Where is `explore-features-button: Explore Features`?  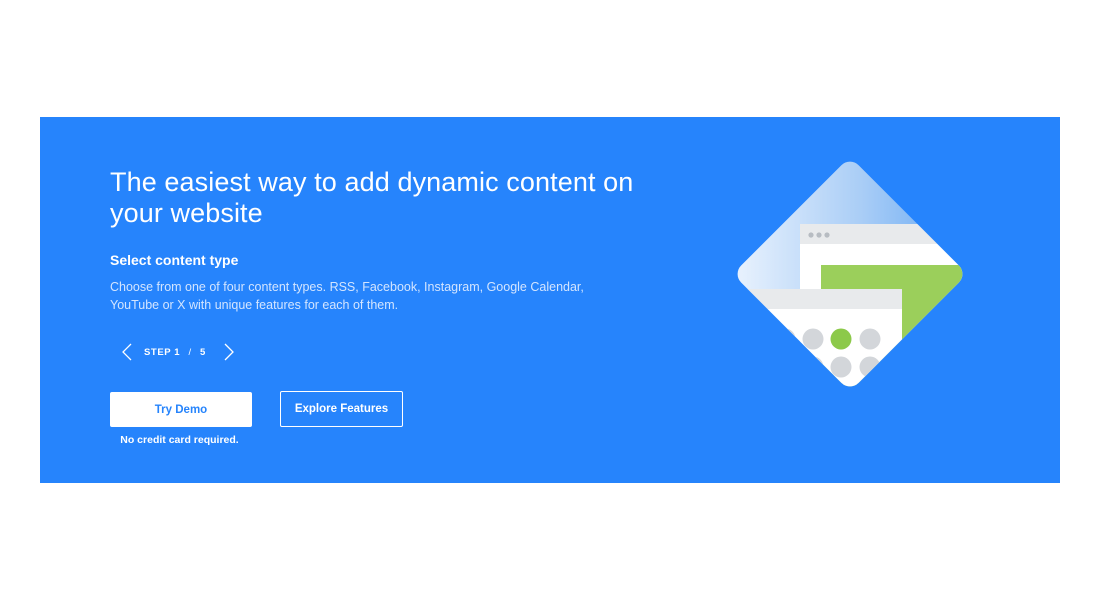
explore-features-button: Explore Features is located at coordinates (341, 409).